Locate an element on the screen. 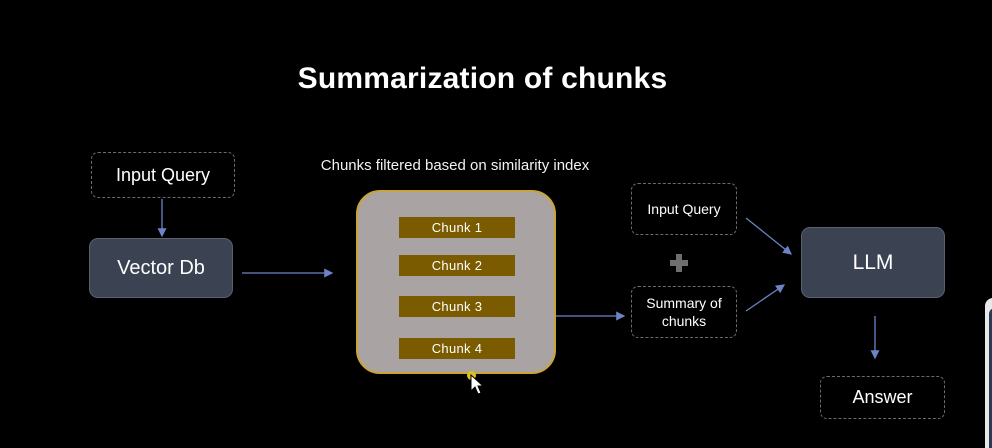  mouse-cursor-icon is located at coordinates (477, 384).